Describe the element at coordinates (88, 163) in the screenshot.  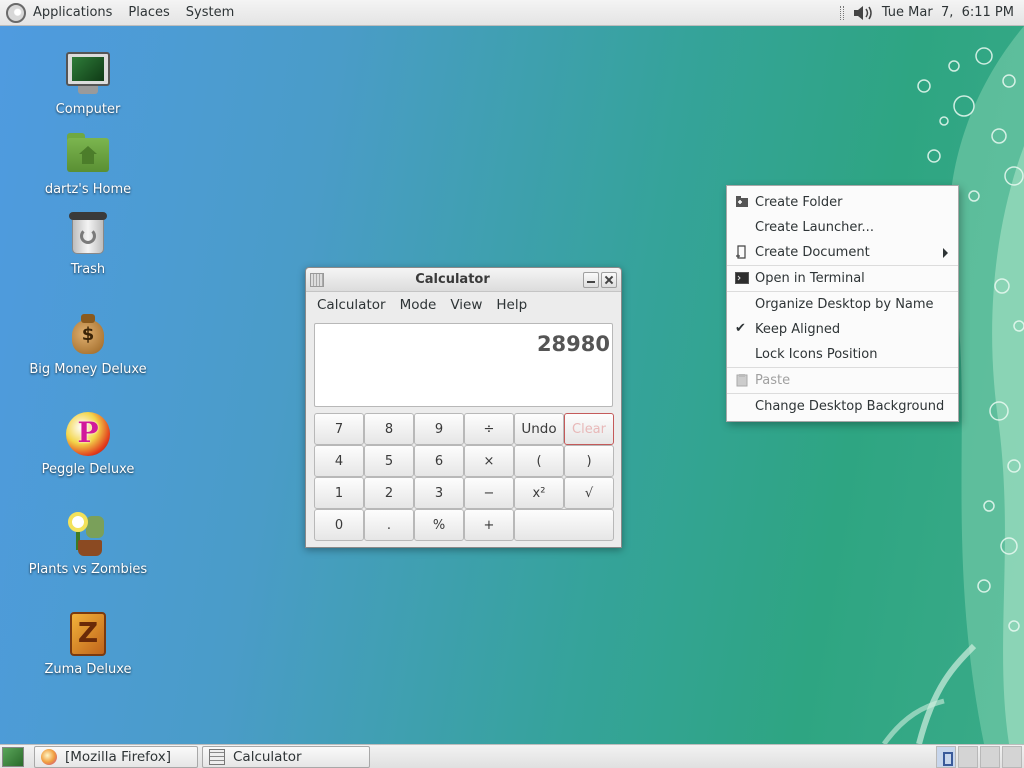
I see `desktop-icon-home: dartz's Home` at that location.